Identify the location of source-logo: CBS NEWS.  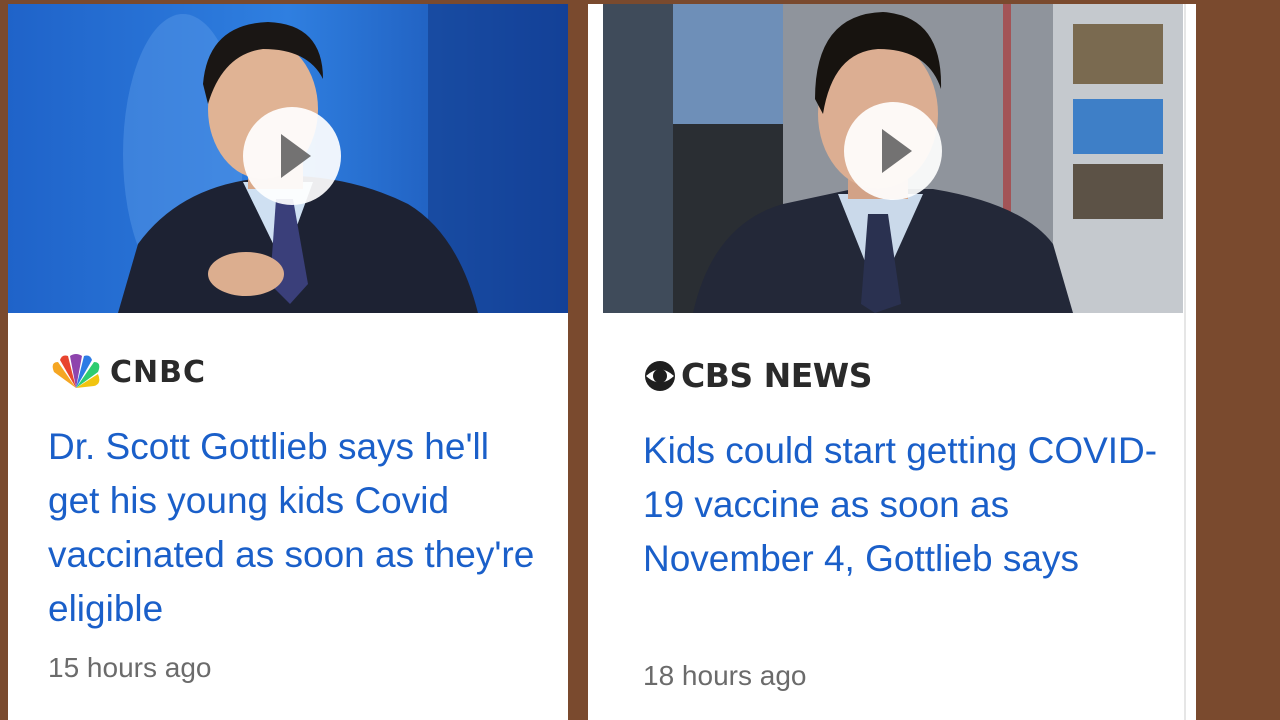
(757, 375).